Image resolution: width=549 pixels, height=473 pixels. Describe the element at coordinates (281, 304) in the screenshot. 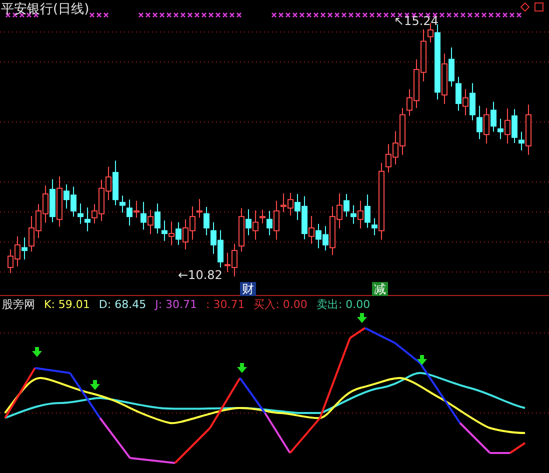

I see `indicator-value: 买入: 0.00` at that location.